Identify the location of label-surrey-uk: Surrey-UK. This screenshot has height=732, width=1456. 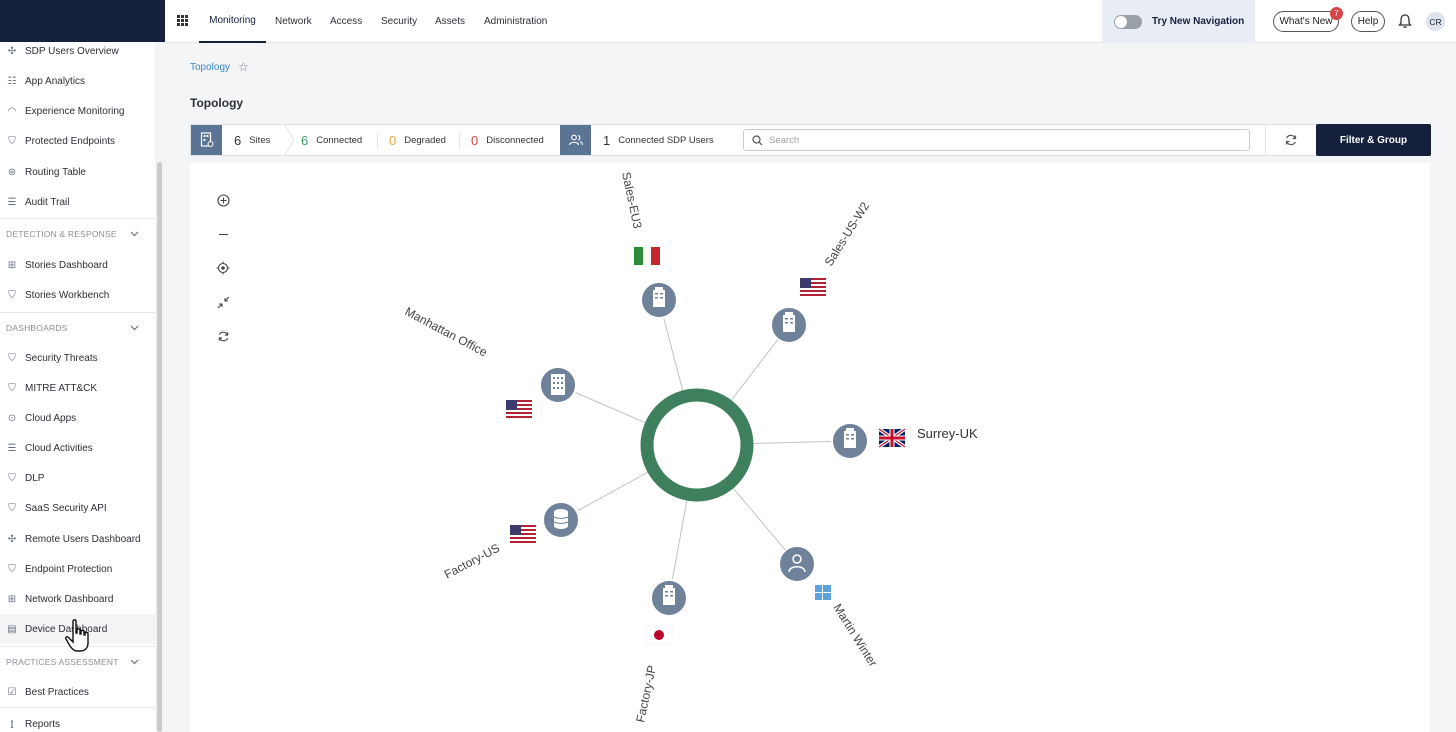
(947, 433).